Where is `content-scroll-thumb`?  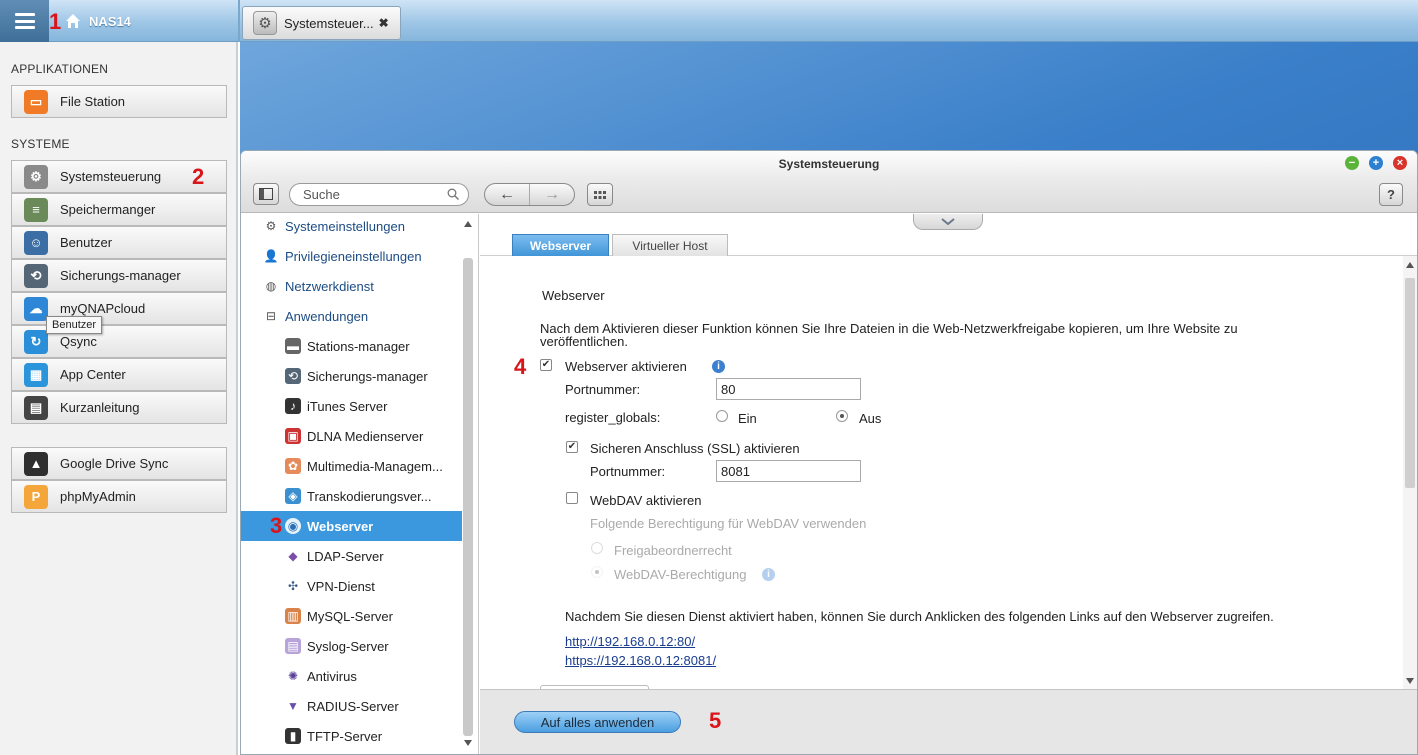
content-scroll-thumb is located at coordinates (1410, 383).